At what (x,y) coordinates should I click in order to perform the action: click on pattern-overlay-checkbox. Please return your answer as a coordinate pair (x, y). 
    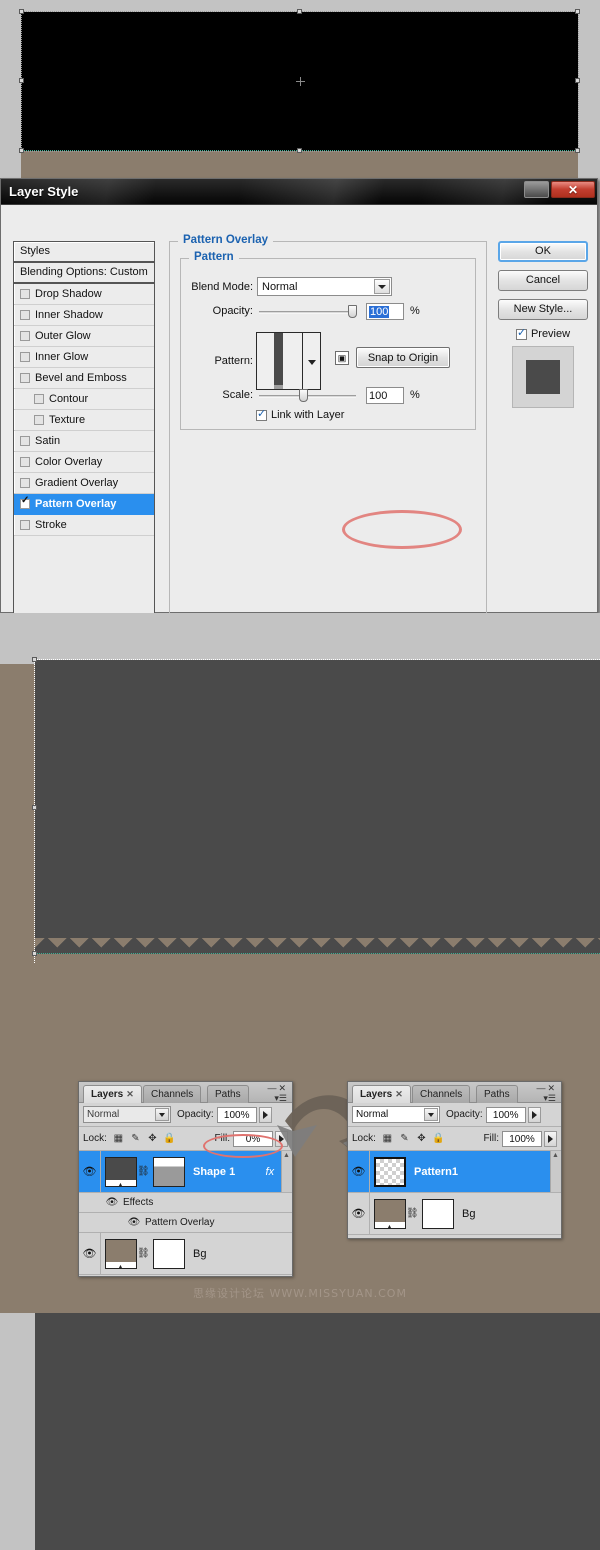
    Looking at the image, I should click on (25, 502).